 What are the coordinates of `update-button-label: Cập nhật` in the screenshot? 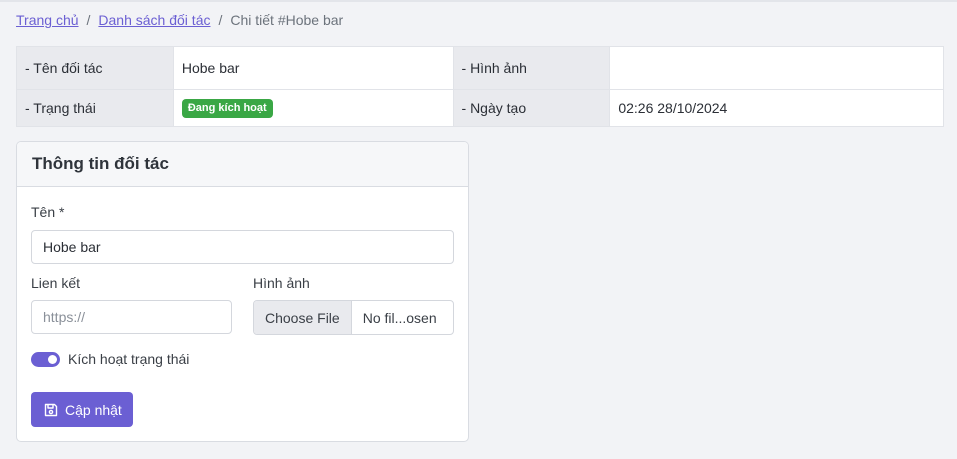 It's located at (93, 409).